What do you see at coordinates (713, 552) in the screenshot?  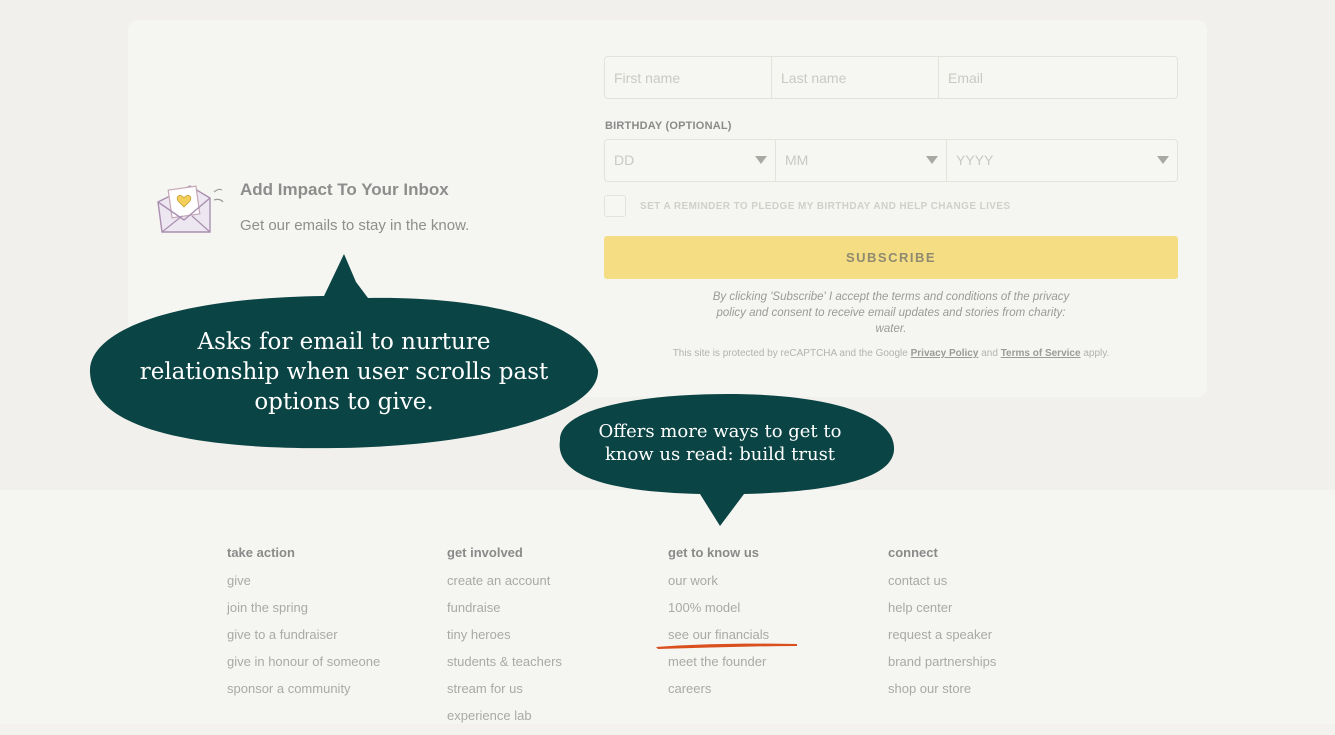 I see `footer-heading: get to know us` at bounding box center [713, 552].